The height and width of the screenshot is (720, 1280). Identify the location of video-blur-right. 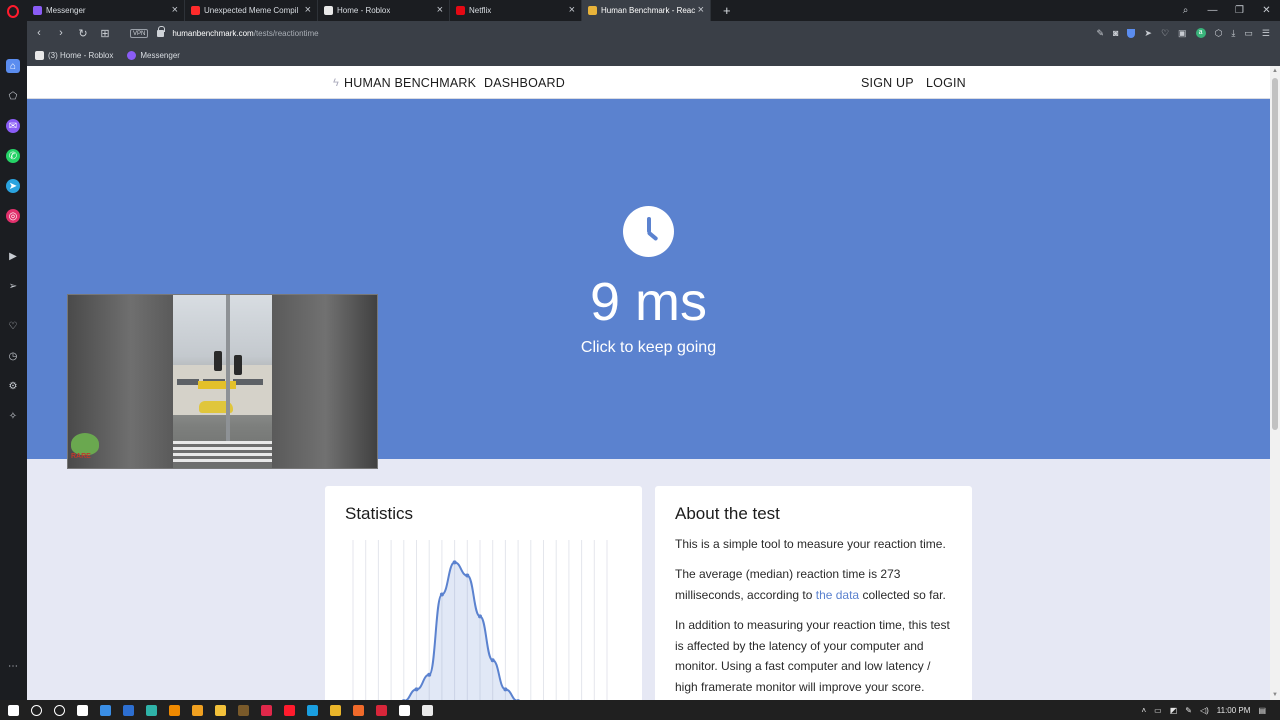
(324, 381).